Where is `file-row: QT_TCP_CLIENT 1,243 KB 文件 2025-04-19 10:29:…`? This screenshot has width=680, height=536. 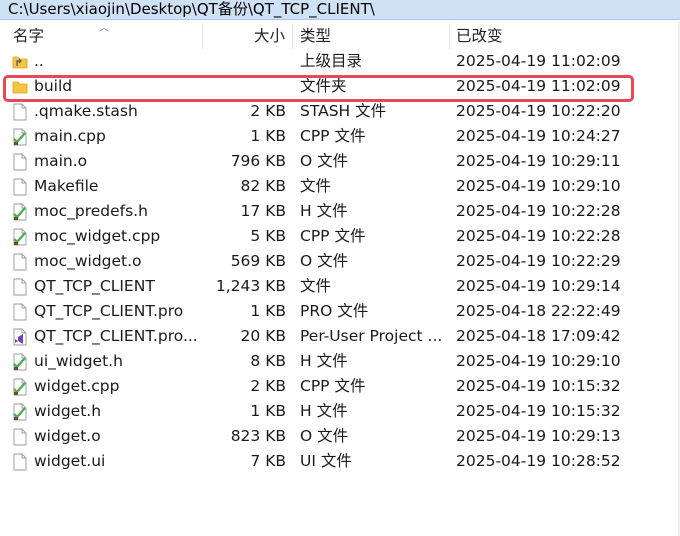 file-row: QT_TCP_CLIENT 1,243 KB 文件 2025-04-19 10:29:… is located at coordinates (340, 286).